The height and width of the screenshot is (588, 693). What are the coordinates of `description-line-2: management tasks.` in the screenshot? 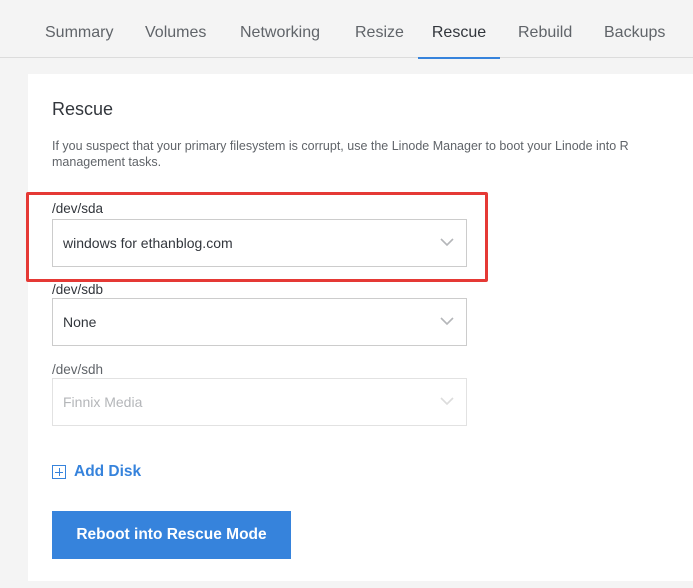 It's located at (107, 162).